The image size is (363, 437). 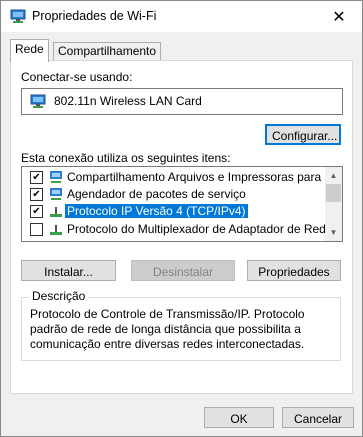 What do you see at coordinates (333, 193) in the screenshot?
I see `scroll-thumb` at bounding box center [333, 193].